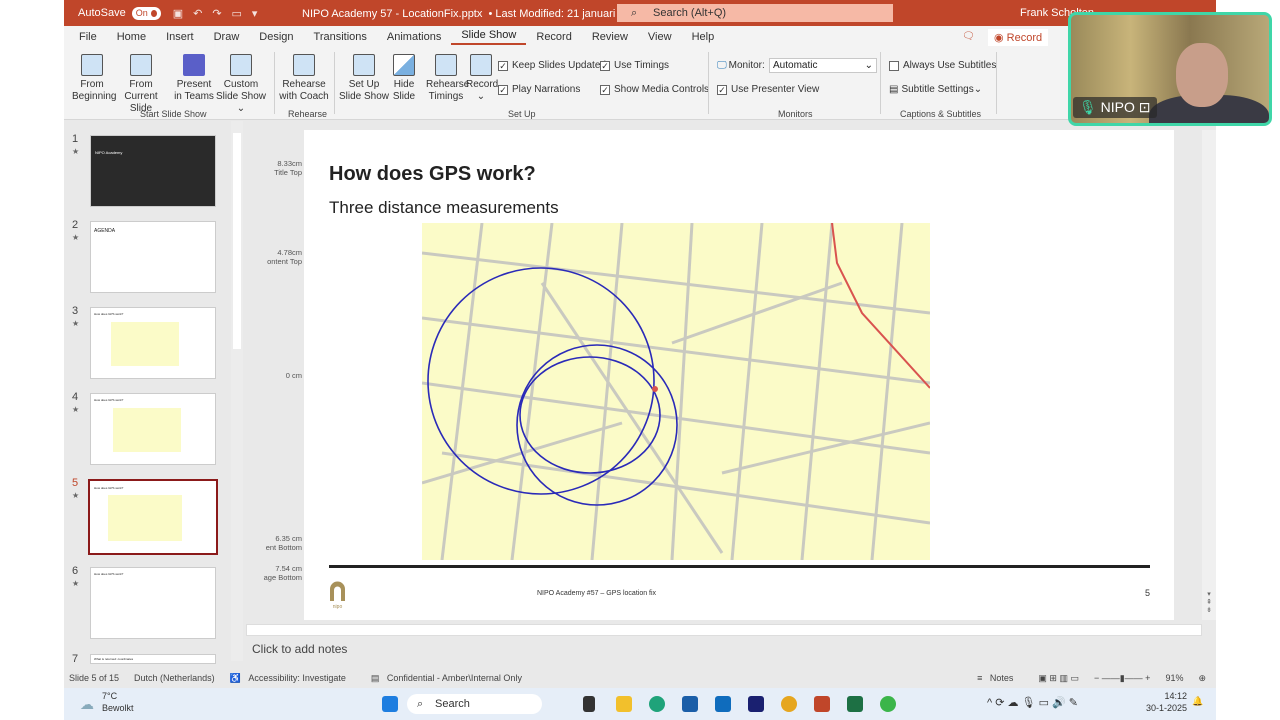 Image resolution: width=1280 pixels, height=720 pixels. What do you see at coordinates (1197, 701) in the screenshot?
I see `notification-bell-icon: 🔔` at bounding box center [1197, 701].